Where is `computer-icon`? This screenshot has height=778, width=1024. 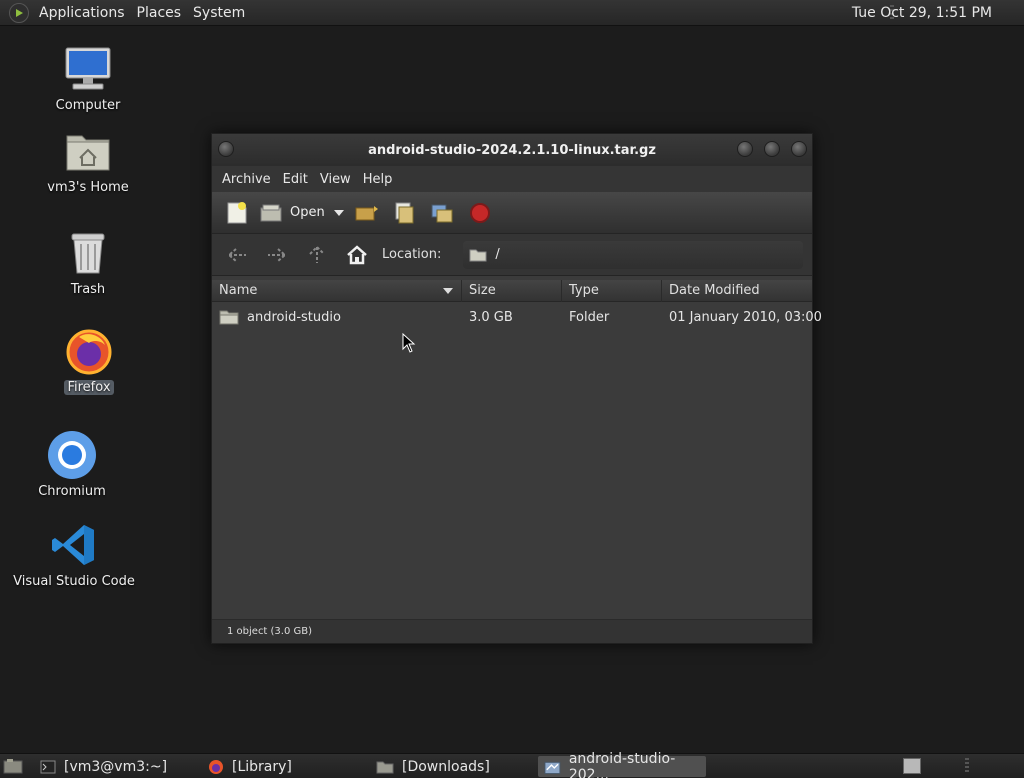
computer-icon is located at coordinates (88, 69).